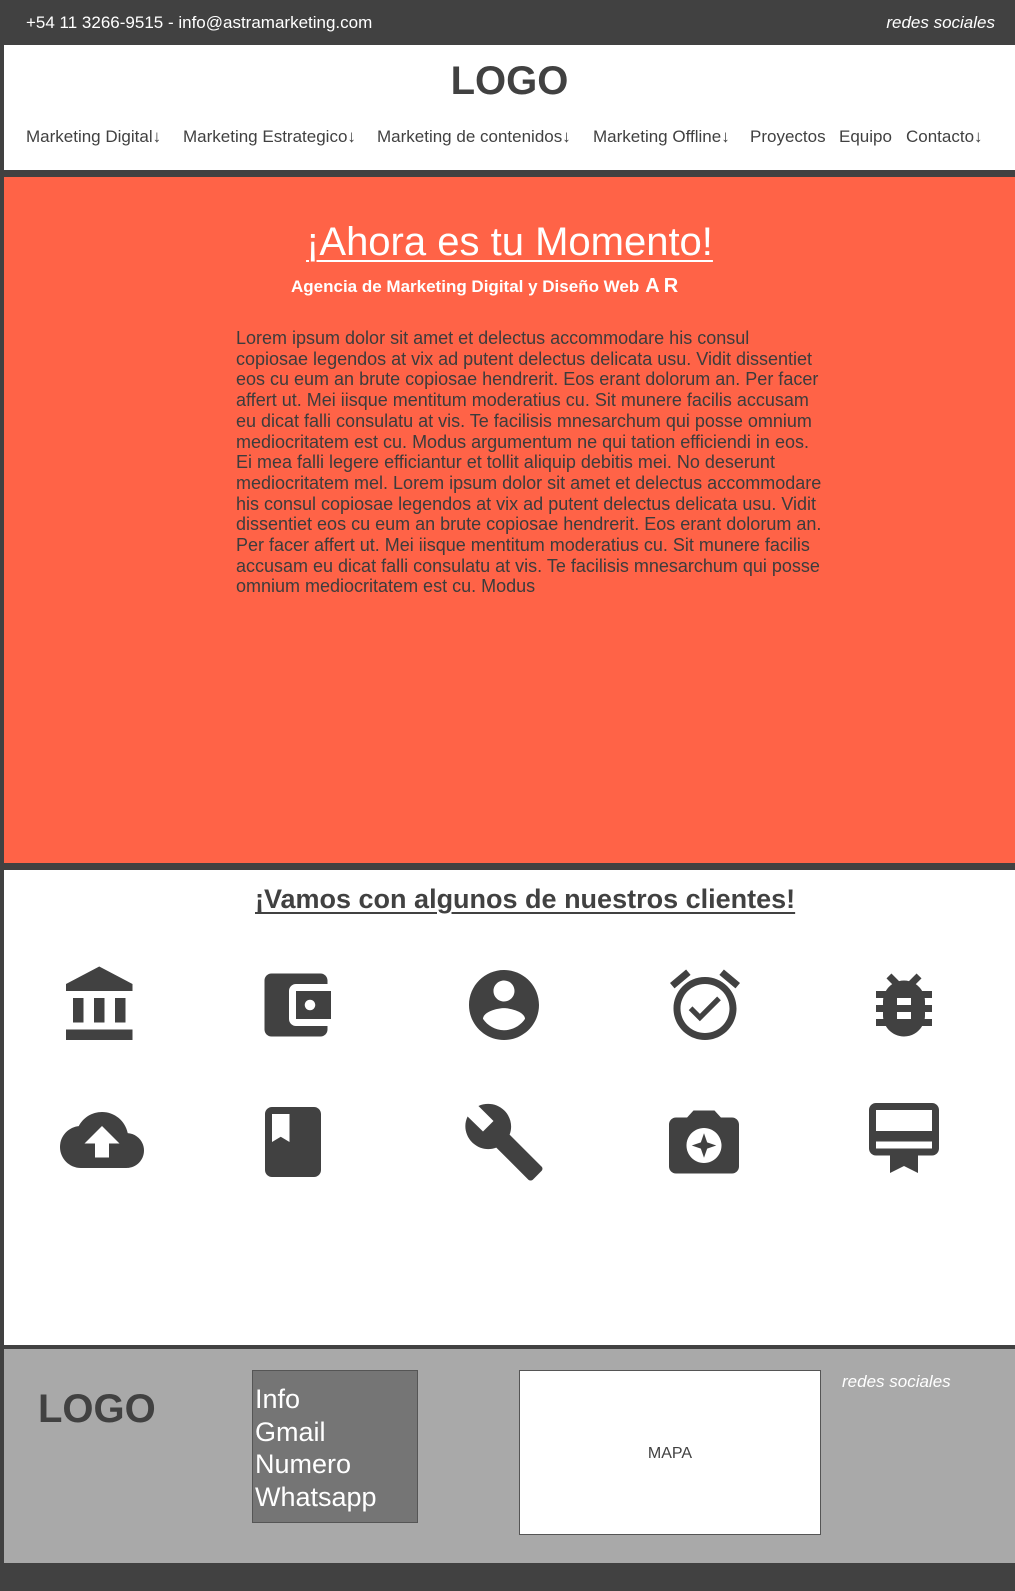 The height and width of the screenshot is (1591, 1015). What do you see at coordinates (788, 137) in the screenshot?
I see `nav-item-proyectos: Proyectos` at bounding box center [788, 137].